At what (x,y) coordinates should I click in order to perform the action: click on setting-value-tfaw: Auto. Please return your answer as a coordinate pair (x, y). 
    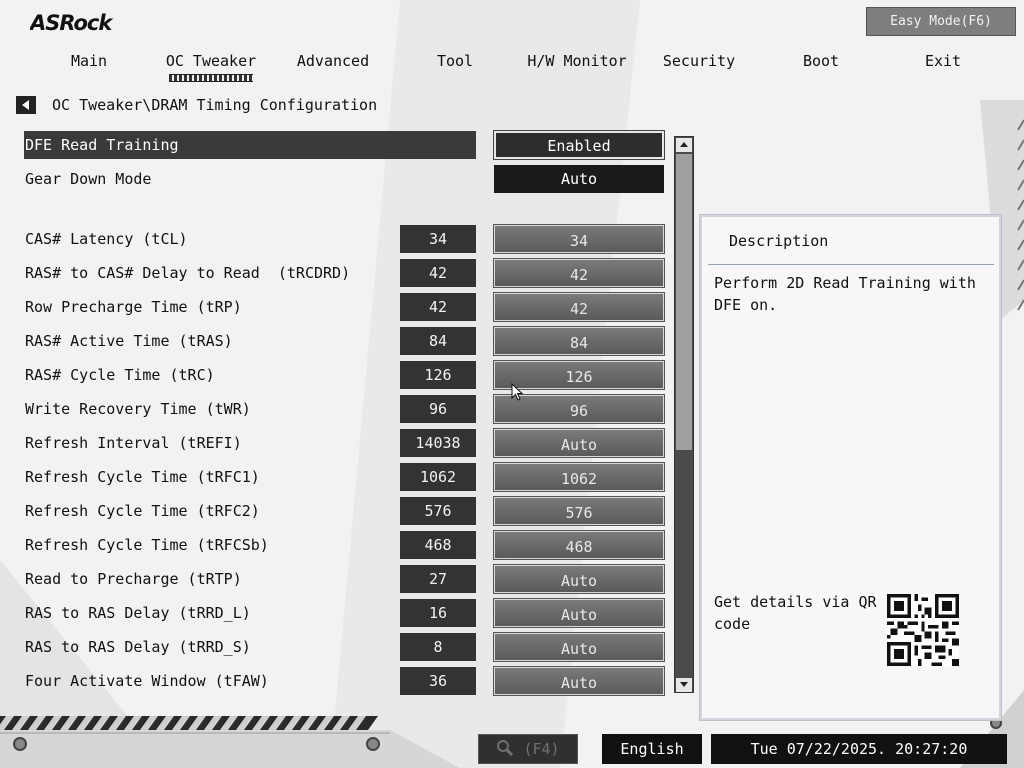
    Looking at the image, I should click on (579, 681).